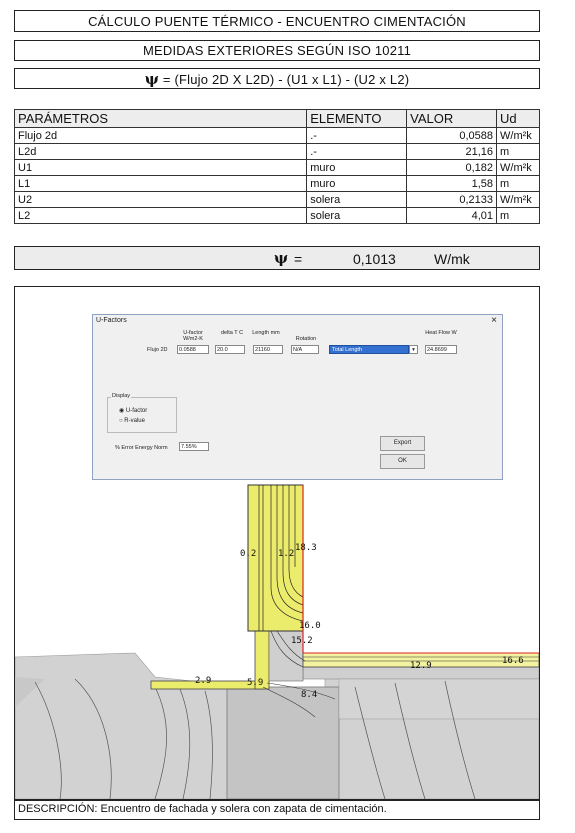 The height and width of the screenshot is (833, 575). I want to click on col-length-label: Length mm, so click(266, 333).